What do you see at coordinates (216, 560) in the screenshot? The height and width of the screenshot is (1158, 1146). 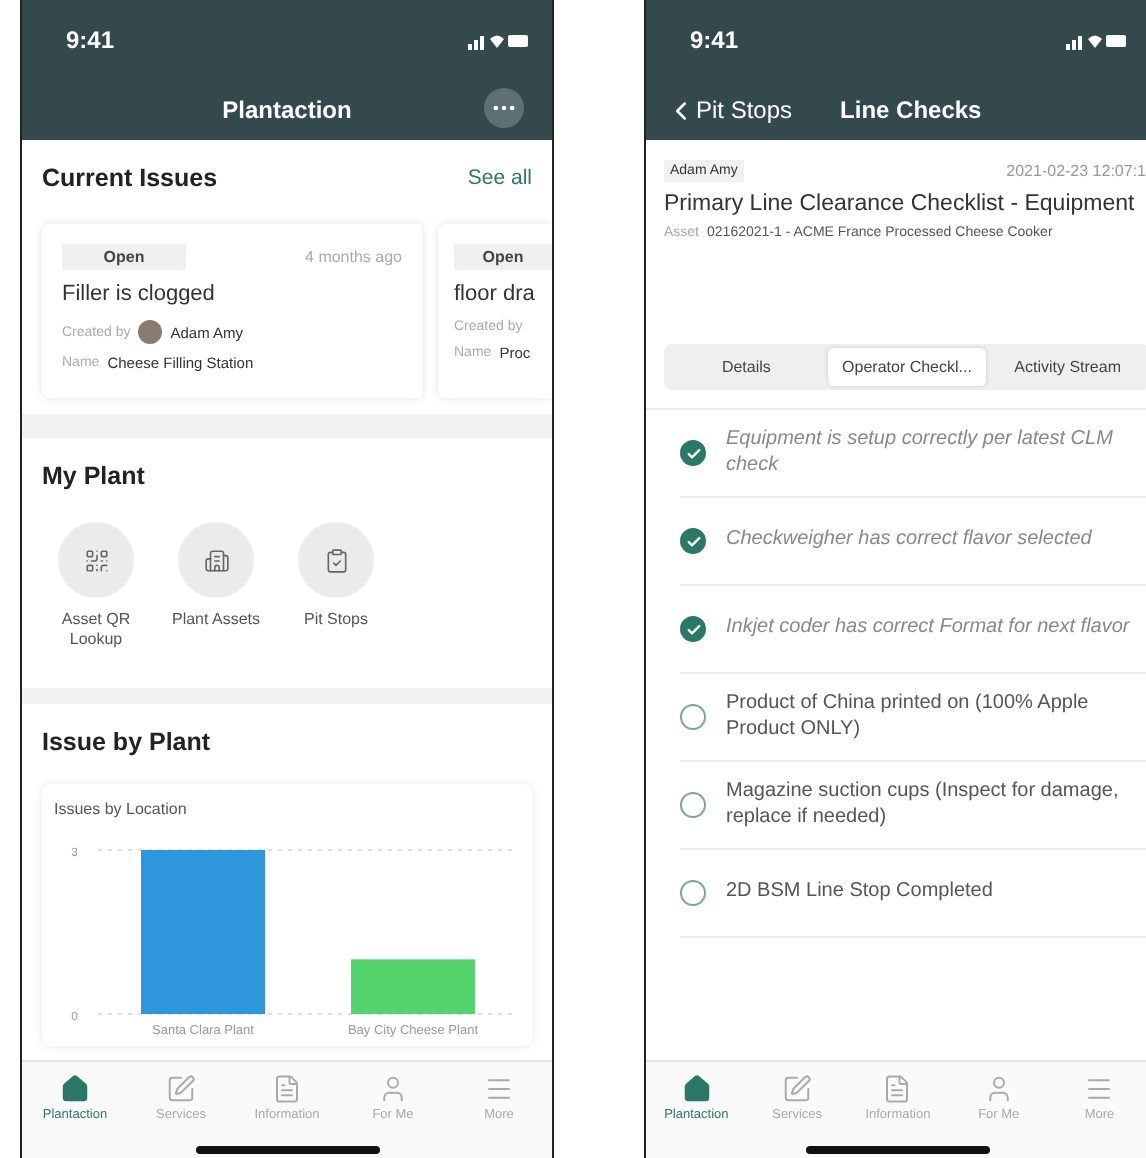 I see `building-icon` at bounding box center [216, 560].